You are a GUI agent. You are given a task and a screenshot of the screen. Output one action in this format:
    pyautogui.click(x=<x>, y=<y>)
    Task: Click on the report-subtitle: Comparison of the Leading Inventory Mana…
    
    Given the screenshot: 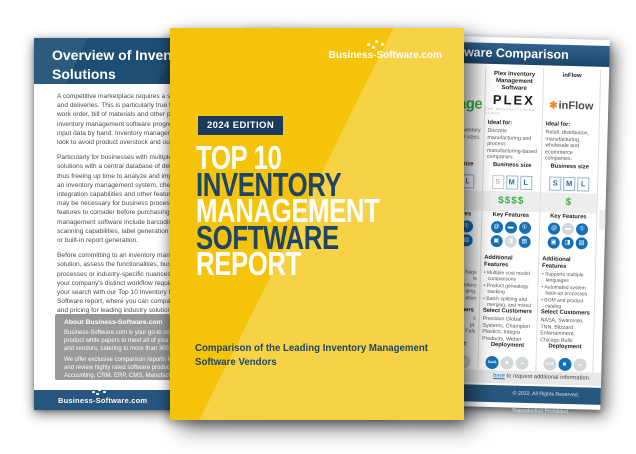 What is the action you would take?
    pyautogui.click(x=311, y=355)
    